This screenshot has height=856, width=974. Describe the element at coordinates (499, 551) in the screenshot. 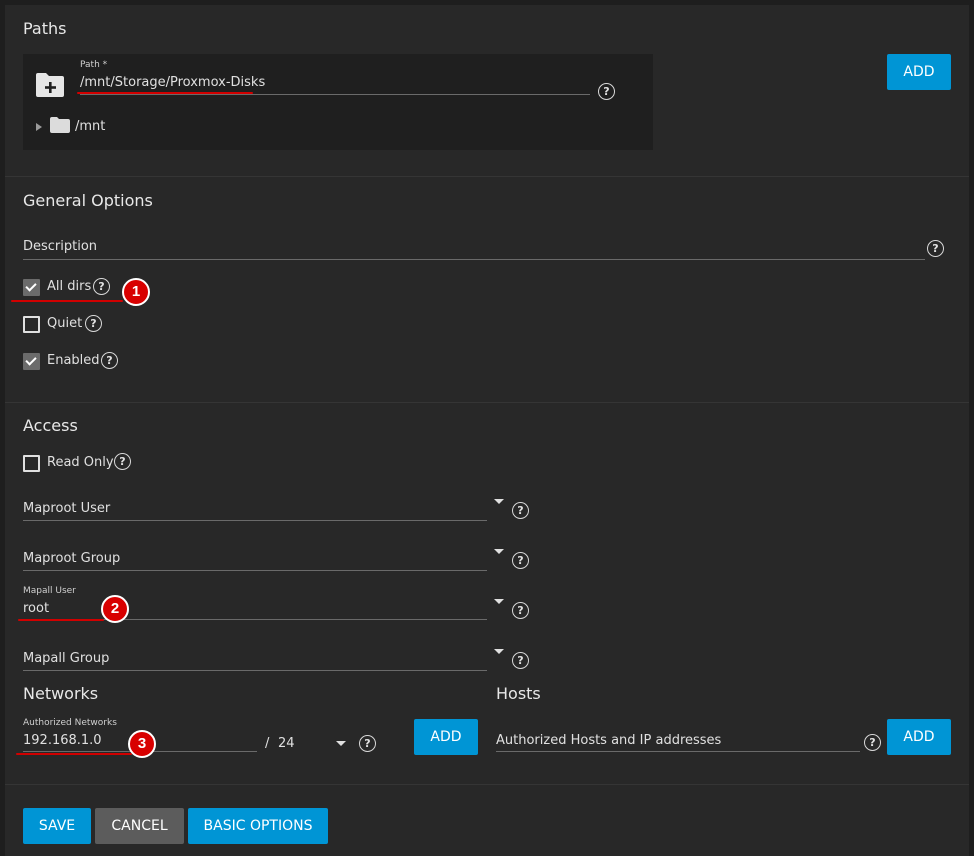

I see `maproot-group-dropdown-icon` at that location.